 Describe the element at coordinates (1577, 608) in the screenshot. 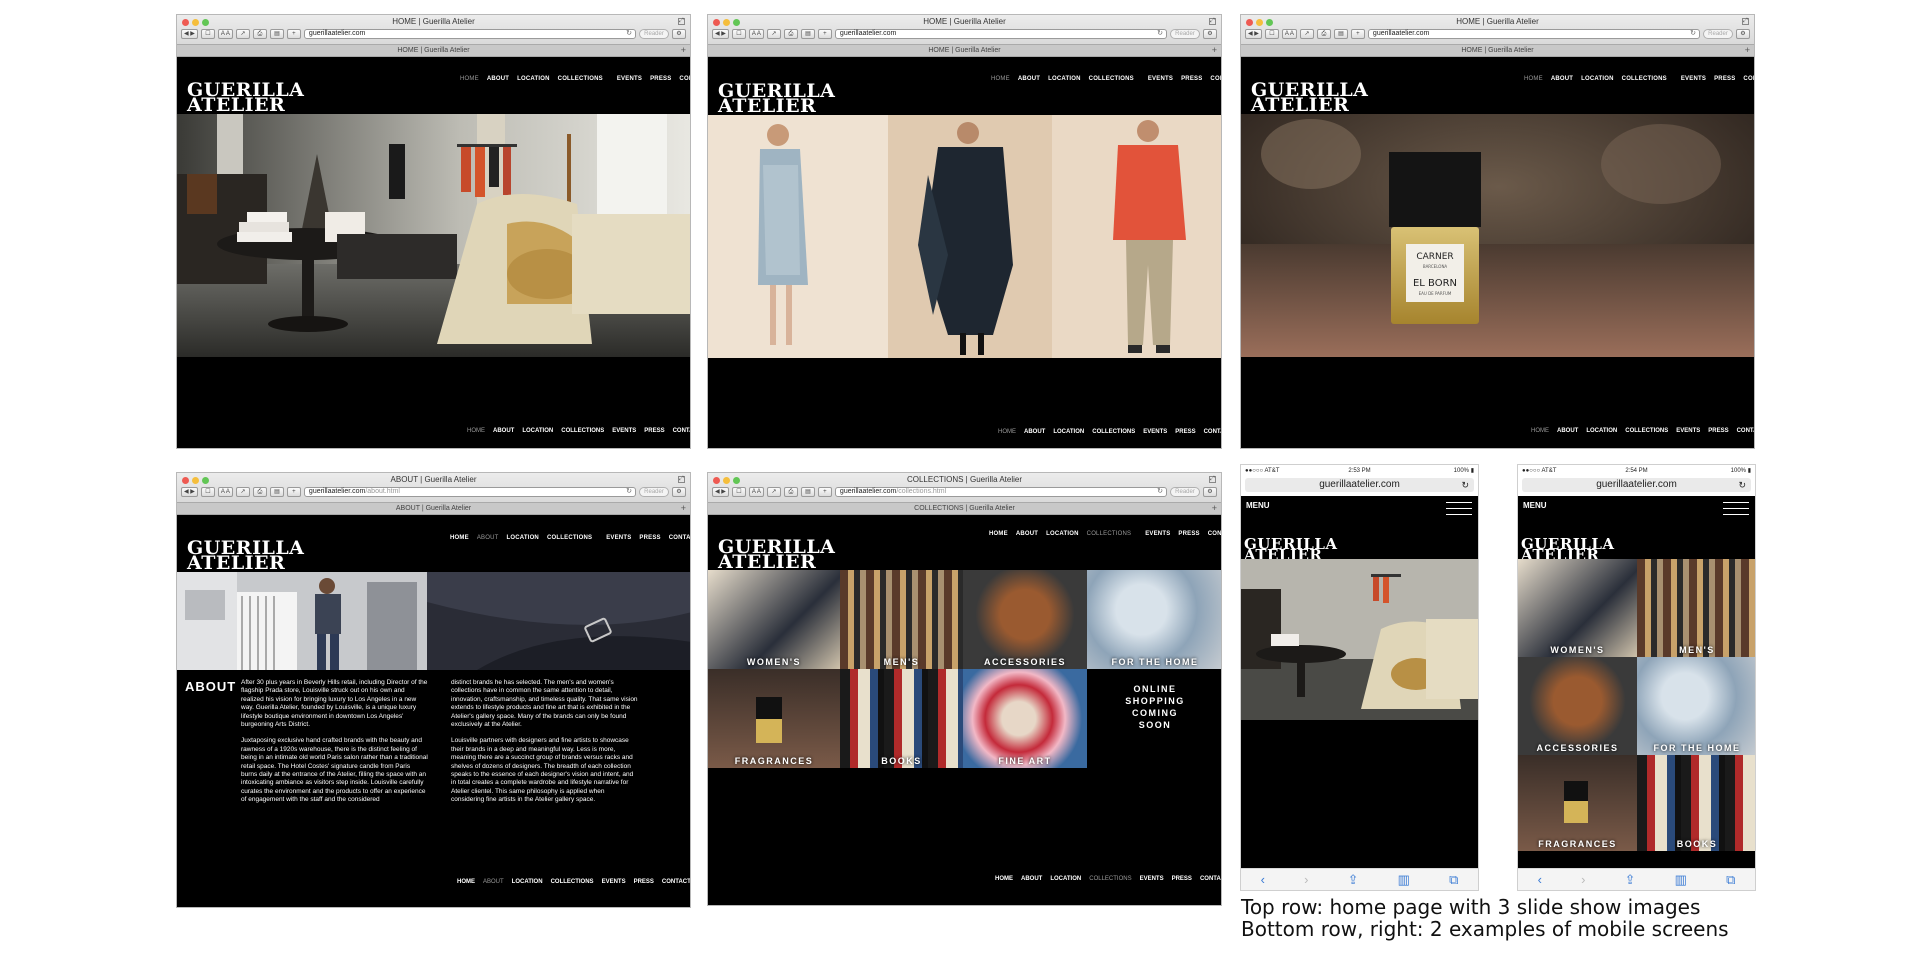

I see `mobile-tile-womens: WOMEN'S` at that location.